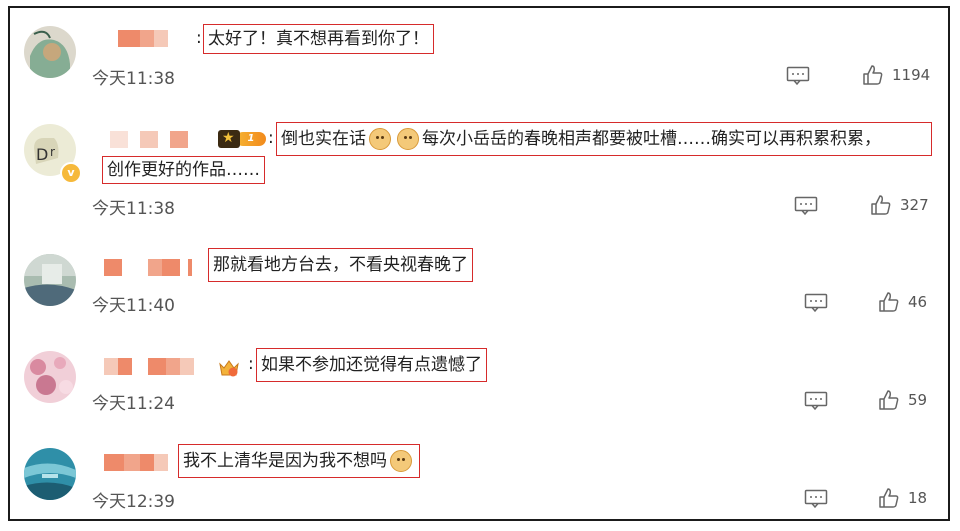 This screenshot has height=531, width=960. Describe the element at coordinates (902, 400) in the screenshot. I see `like-button: 59` at that location.